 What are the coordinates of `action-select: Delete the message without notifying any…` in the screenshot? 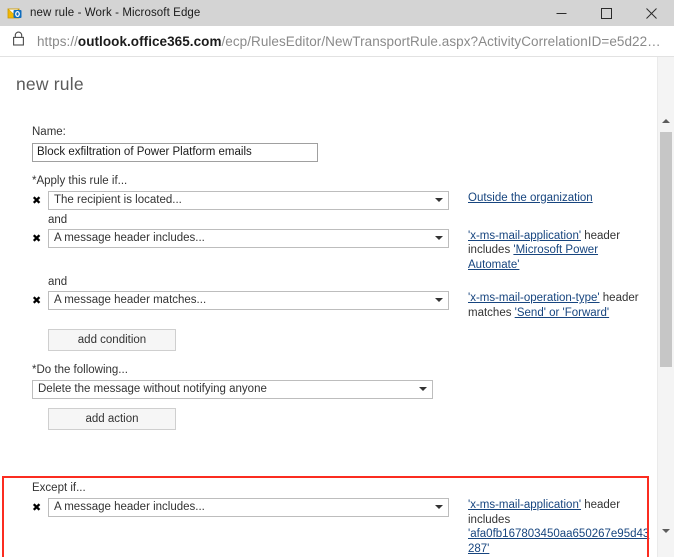 It's located at (232, 389).